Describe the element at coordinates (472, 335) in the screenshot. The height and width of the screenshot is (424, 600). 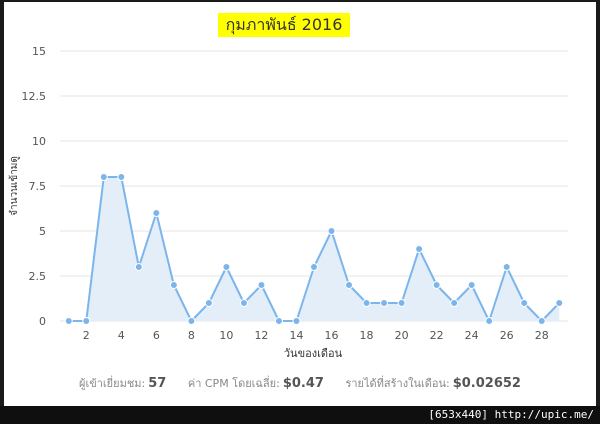
I see `x-tick-label: 24` at that location.